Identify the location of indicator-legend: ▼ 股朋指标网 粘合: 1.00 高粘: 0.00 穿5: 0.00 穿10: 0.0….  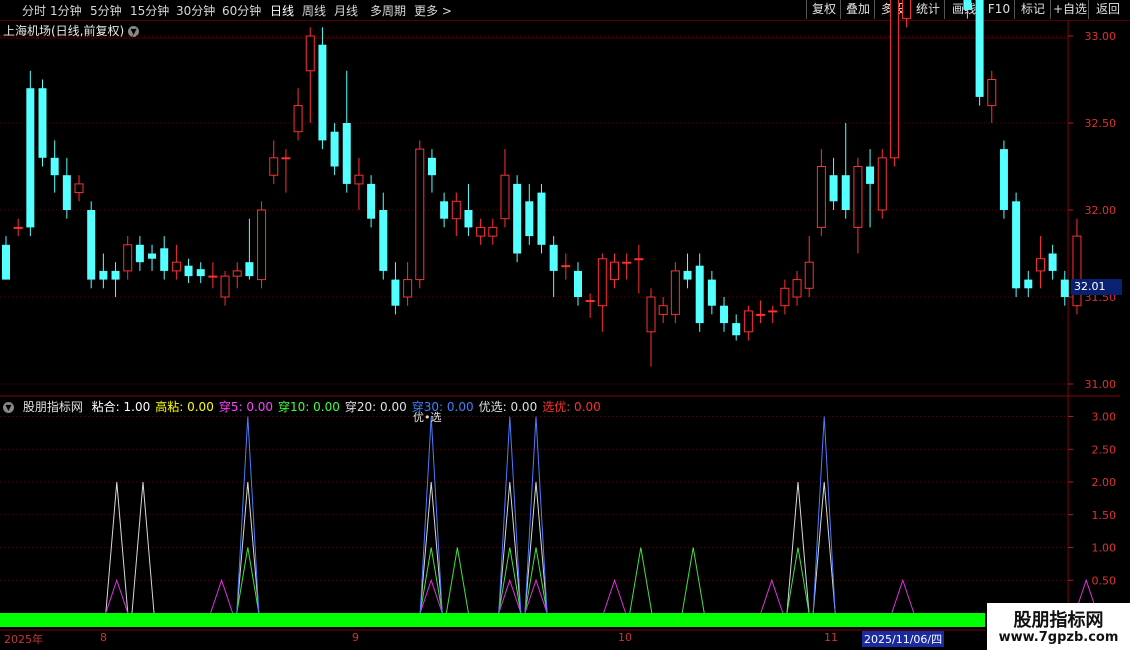
(307, 406).